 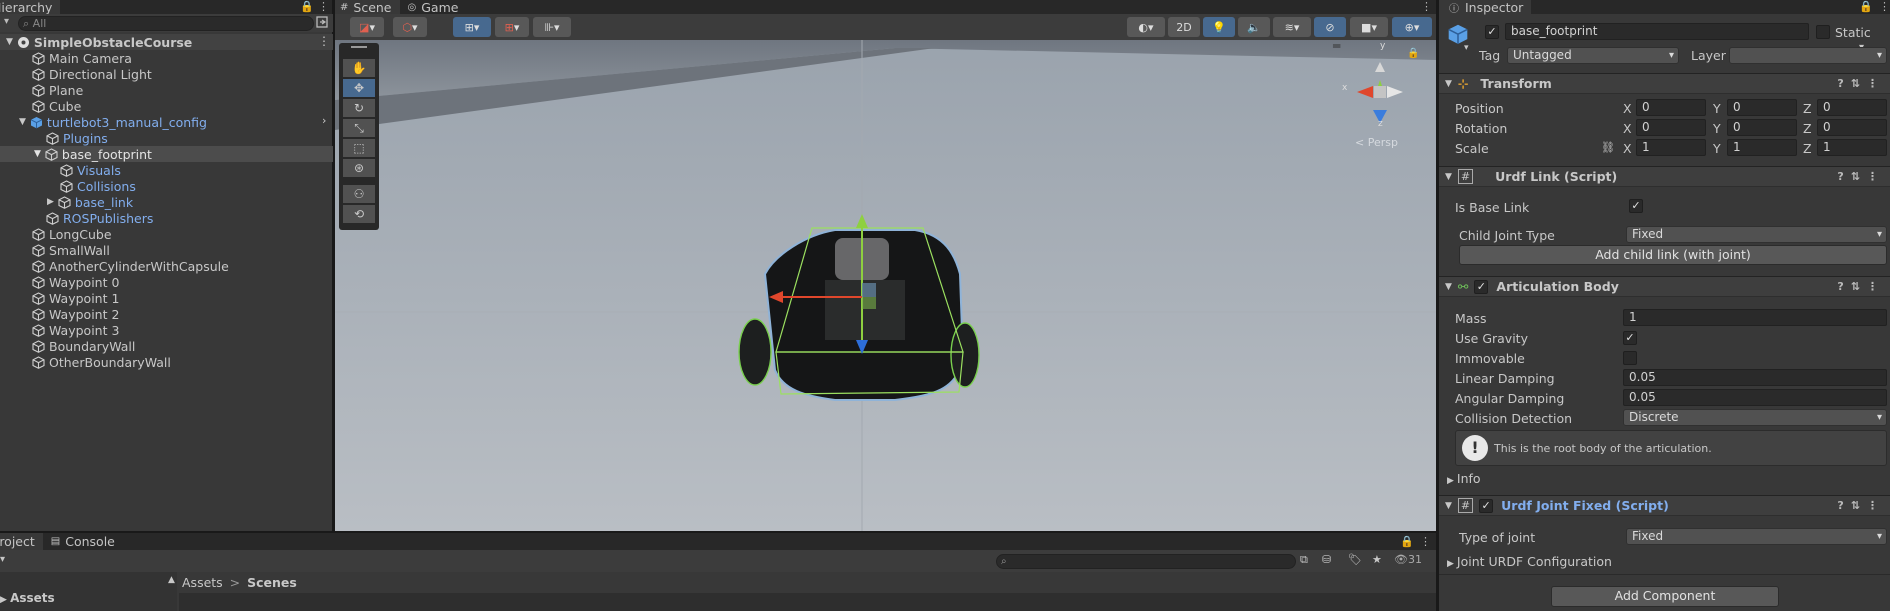 I want to click on hierarchy-item-visuals: Visuals, so click(x=90, y=170).